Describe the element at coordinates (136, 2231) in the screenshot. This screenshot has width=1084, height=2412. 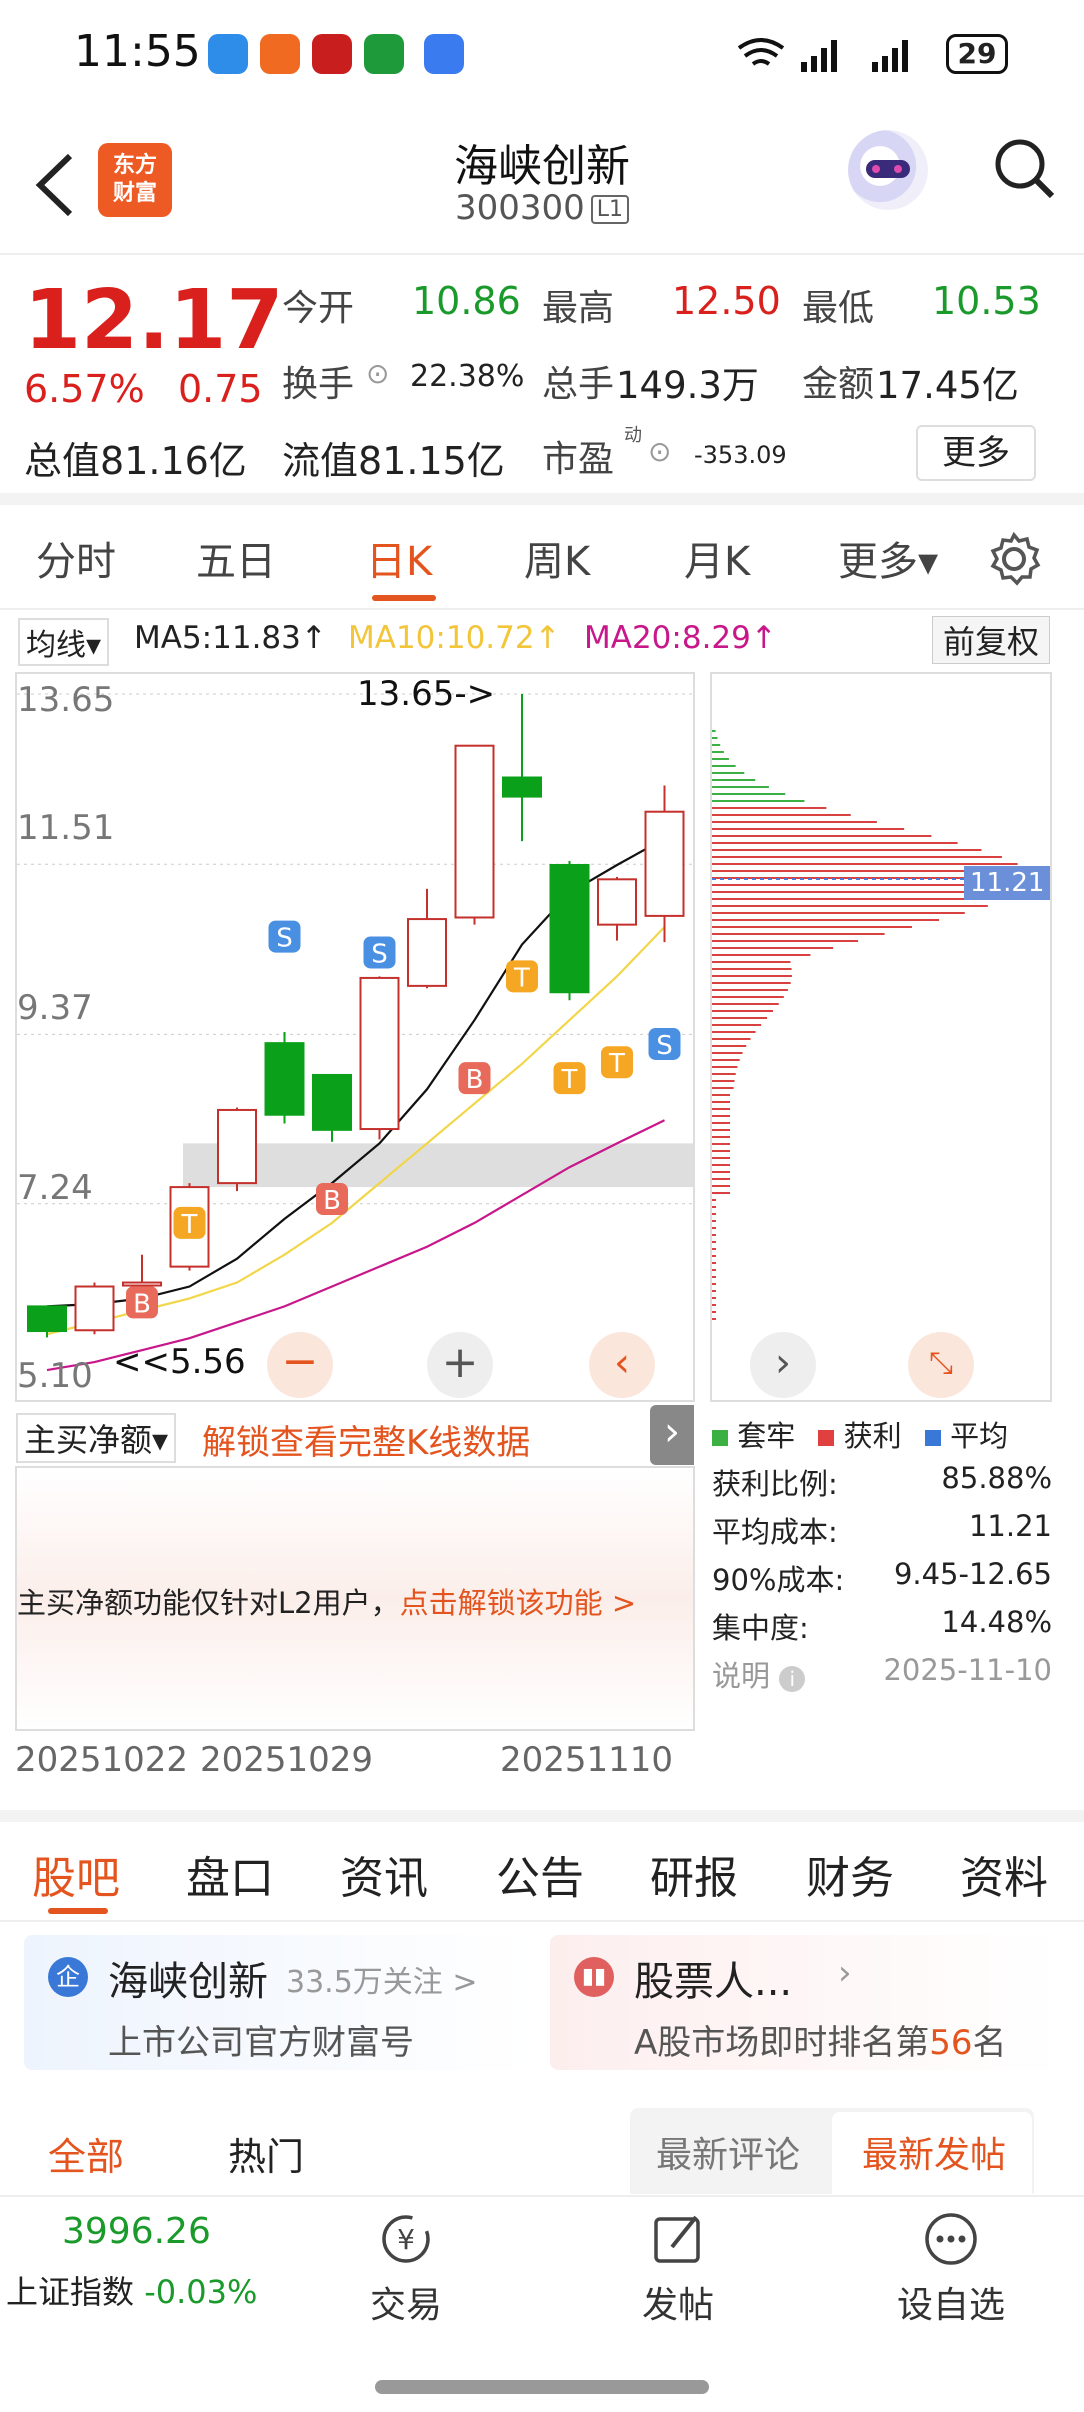
I see `index-value: 3996.26` at that location.